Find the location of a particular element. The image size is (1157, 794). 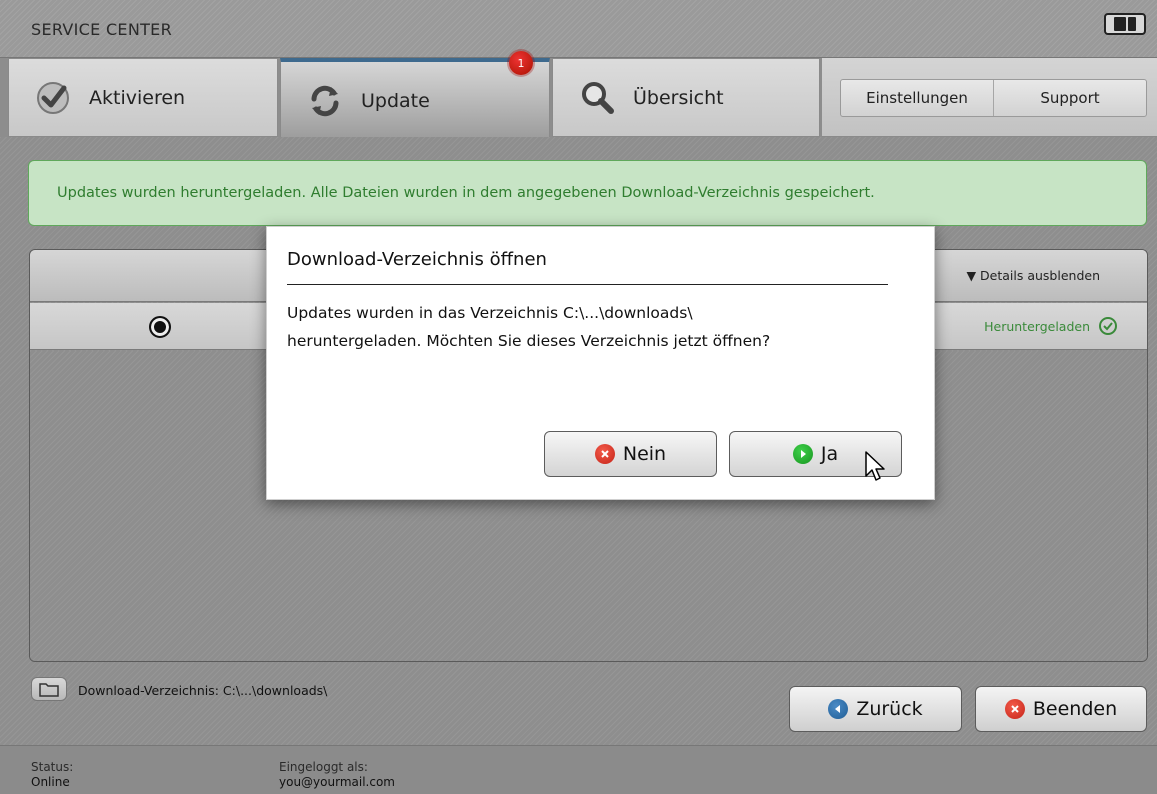

row-status: Heruntergeladen is located at coordinates (1051, 326).